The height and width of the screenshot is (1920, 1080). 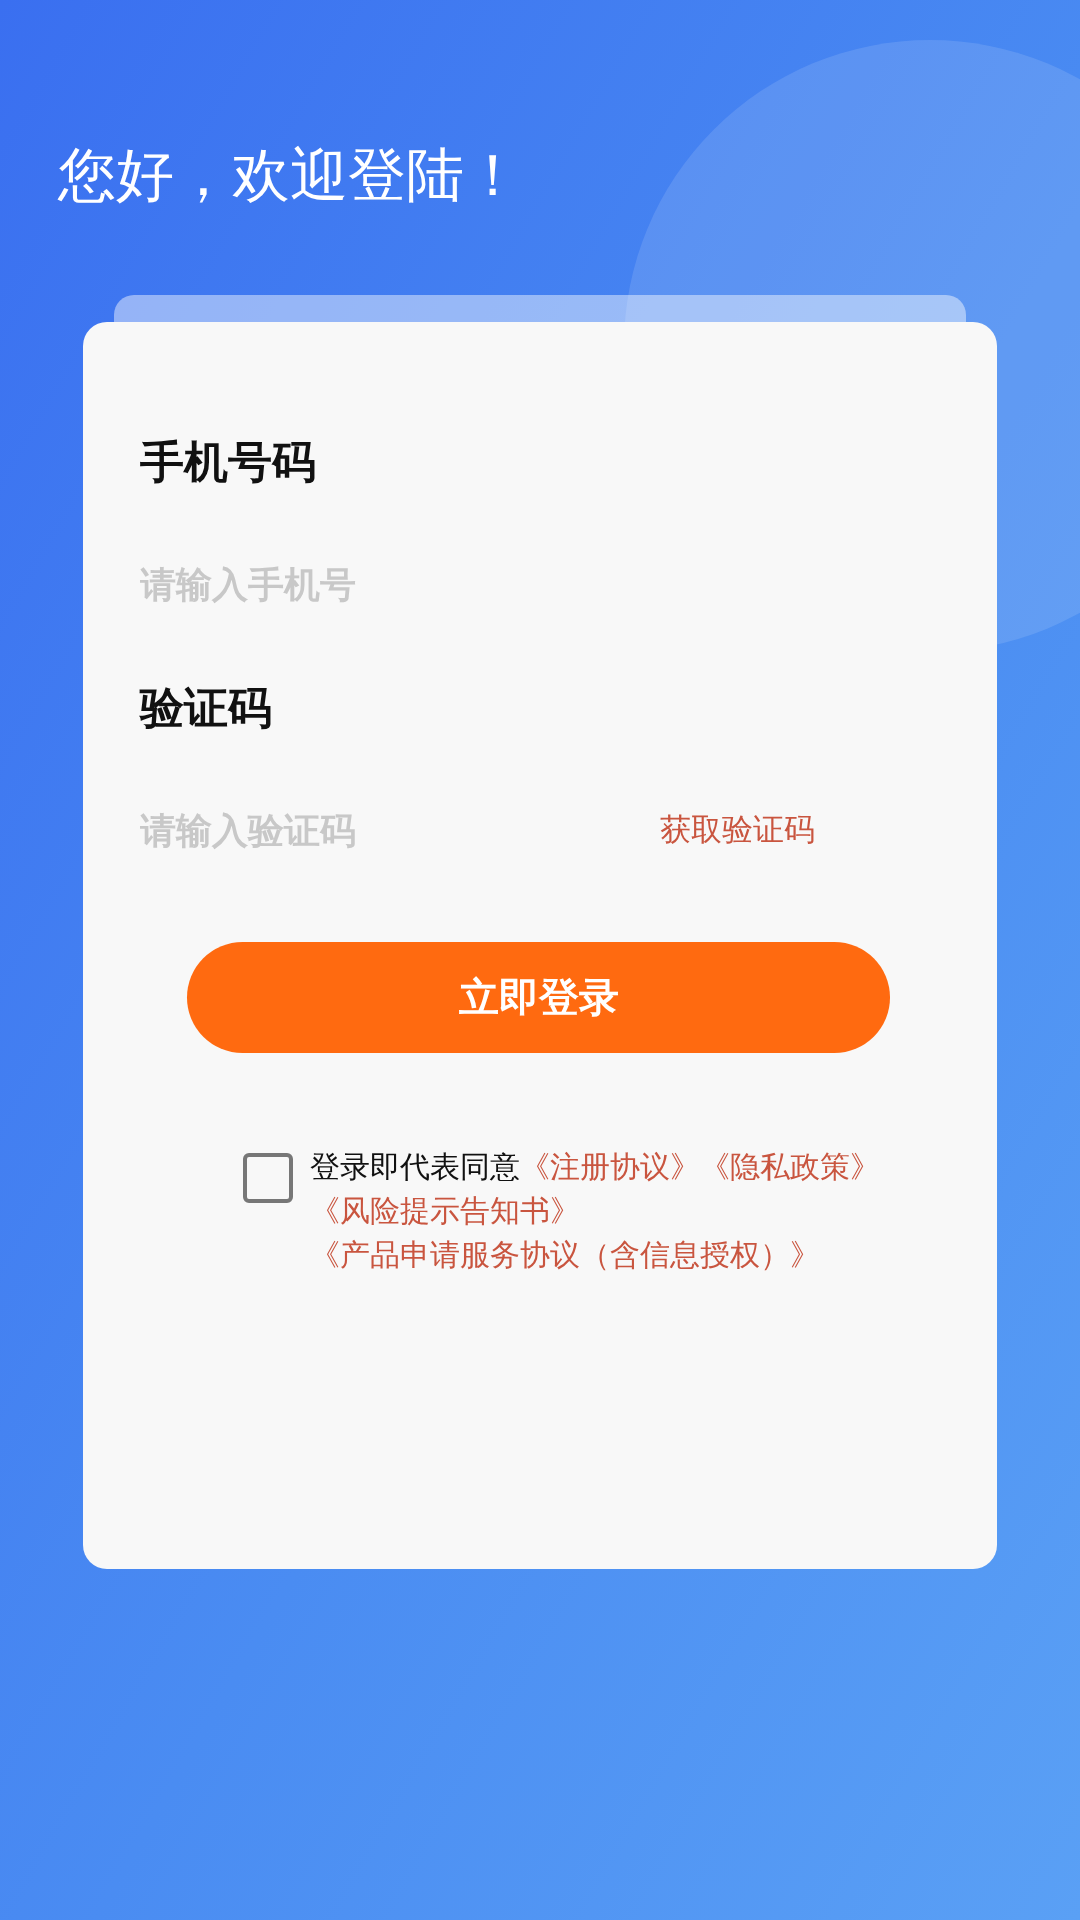 I want to click on agreement-link: 《风险提示告知书》, so click(x=445, y=1210).